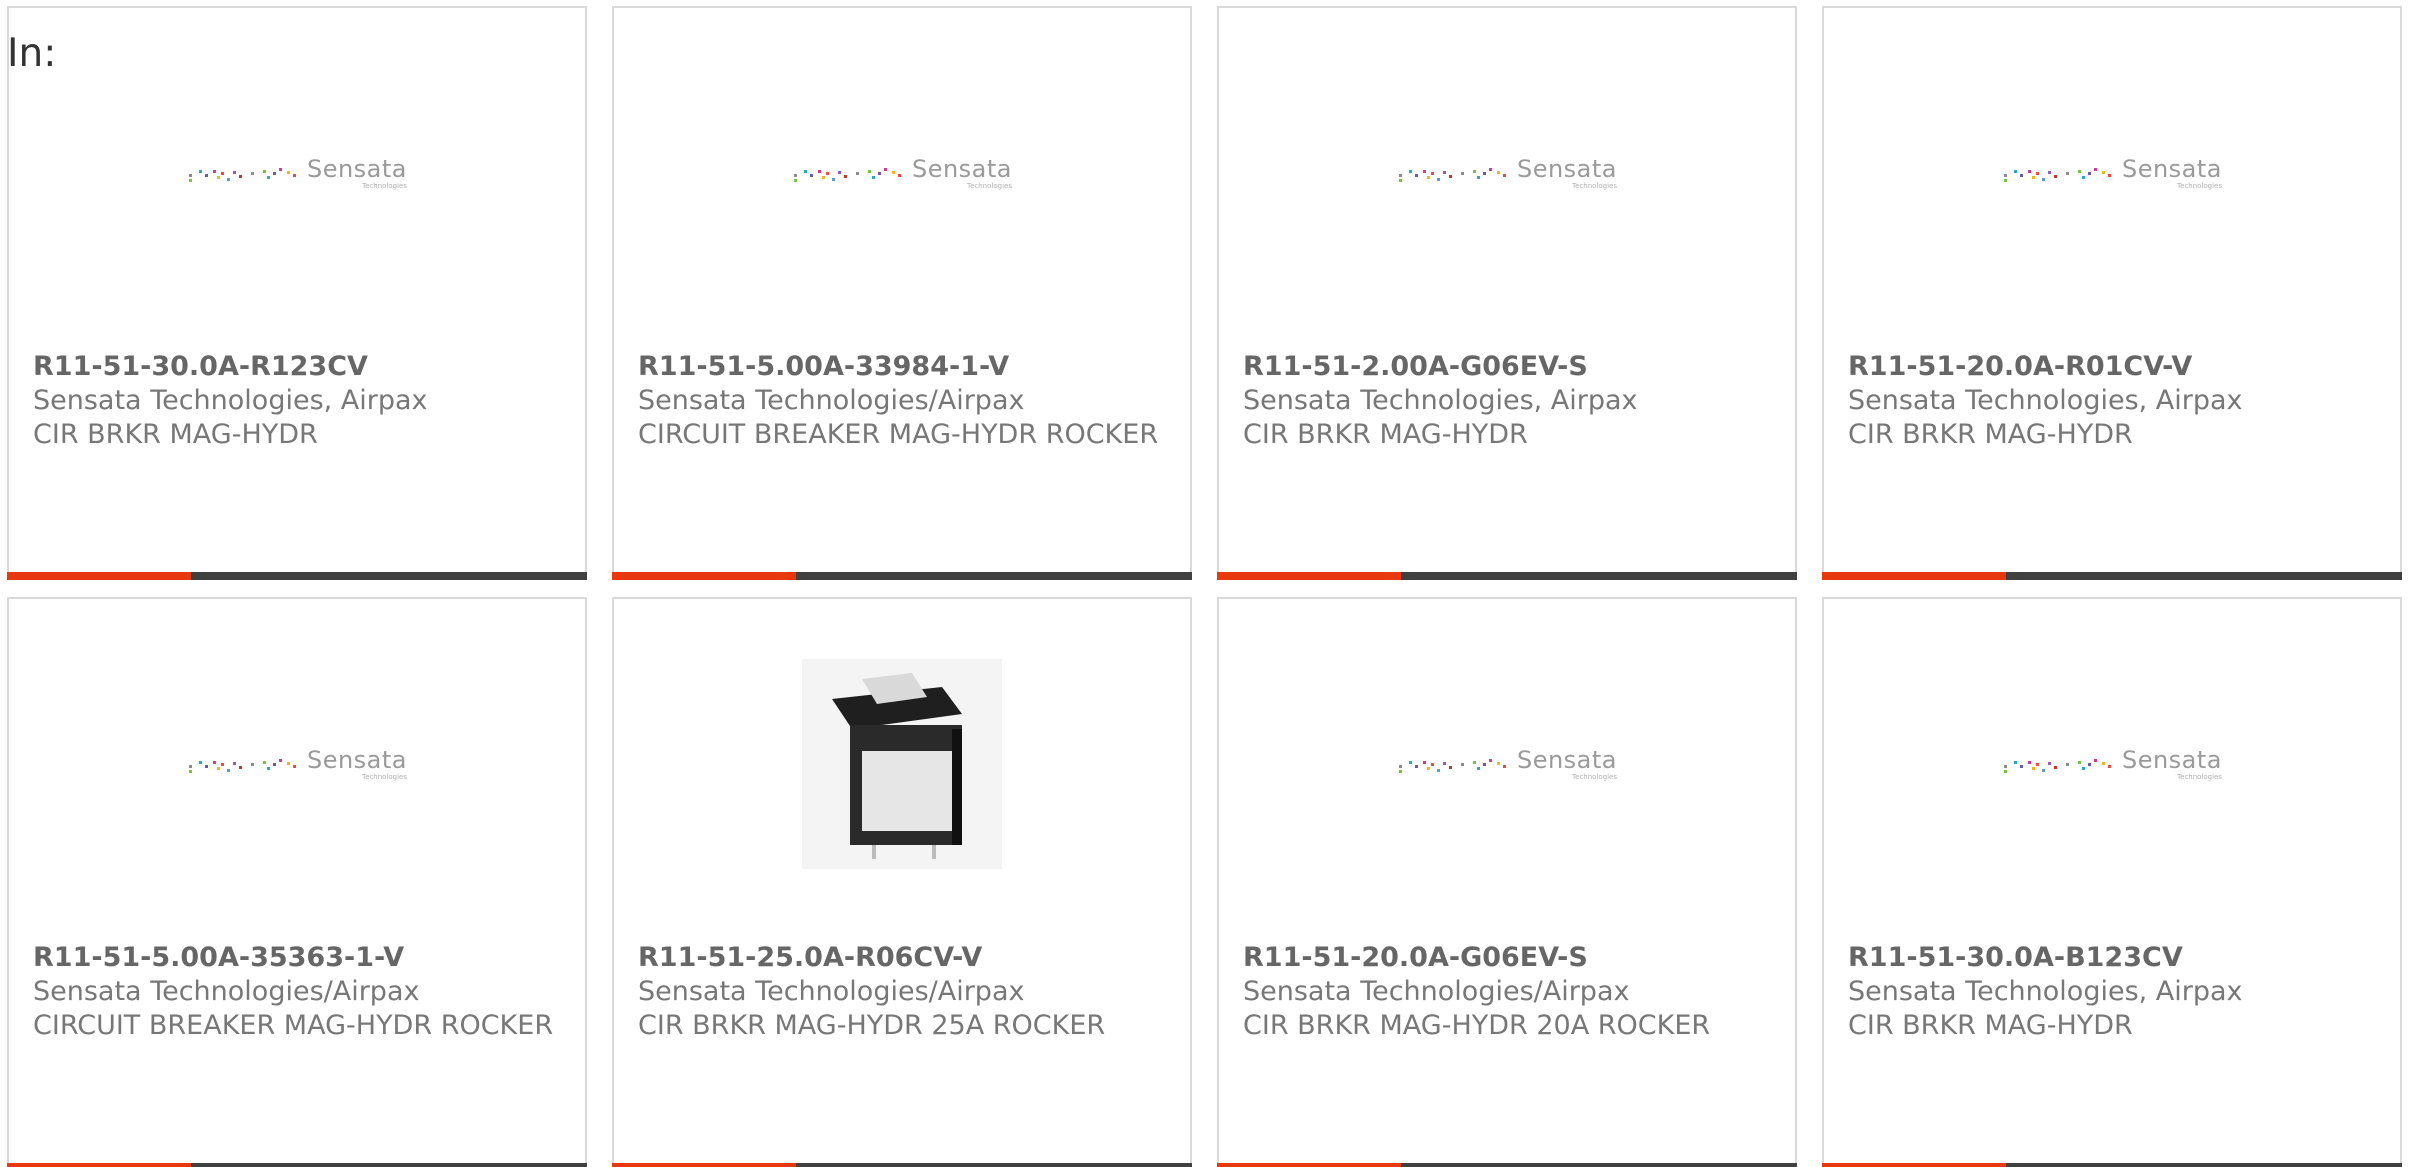 The image size is (2410, 1167). Describe the element at coordinates (32, 53) in the screenshot. I see `filter-in-label: In:` at that location.